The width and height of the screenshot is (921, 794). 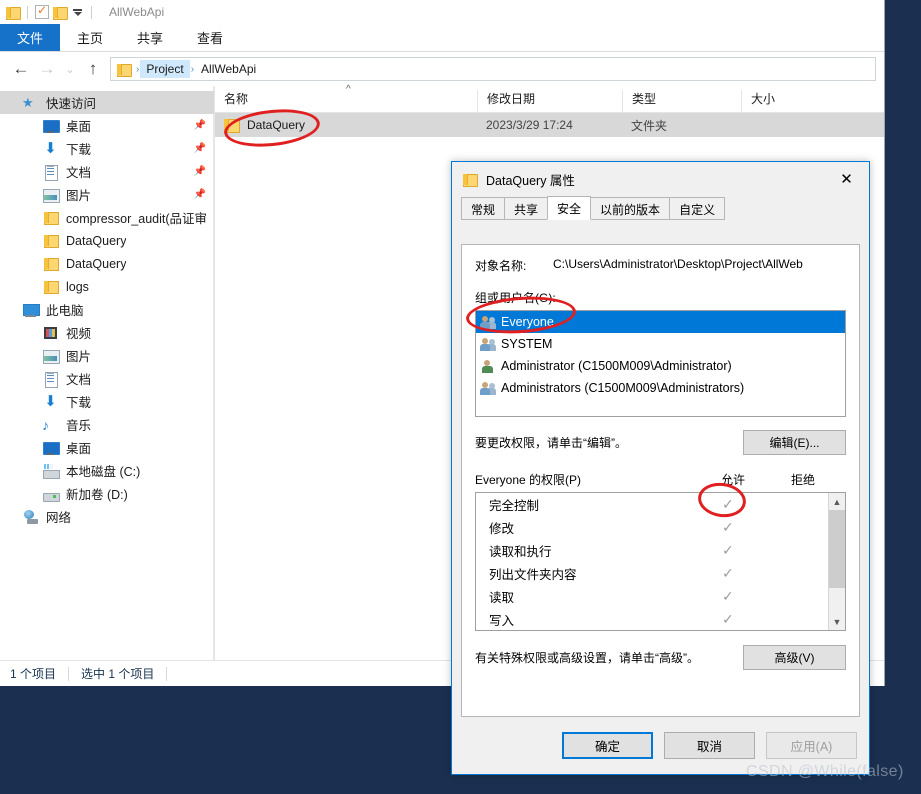 What do you see at coordinates (709, 745) in the screenshot?
I see `cancel-button: 取消` at bounding box center [709, 745].